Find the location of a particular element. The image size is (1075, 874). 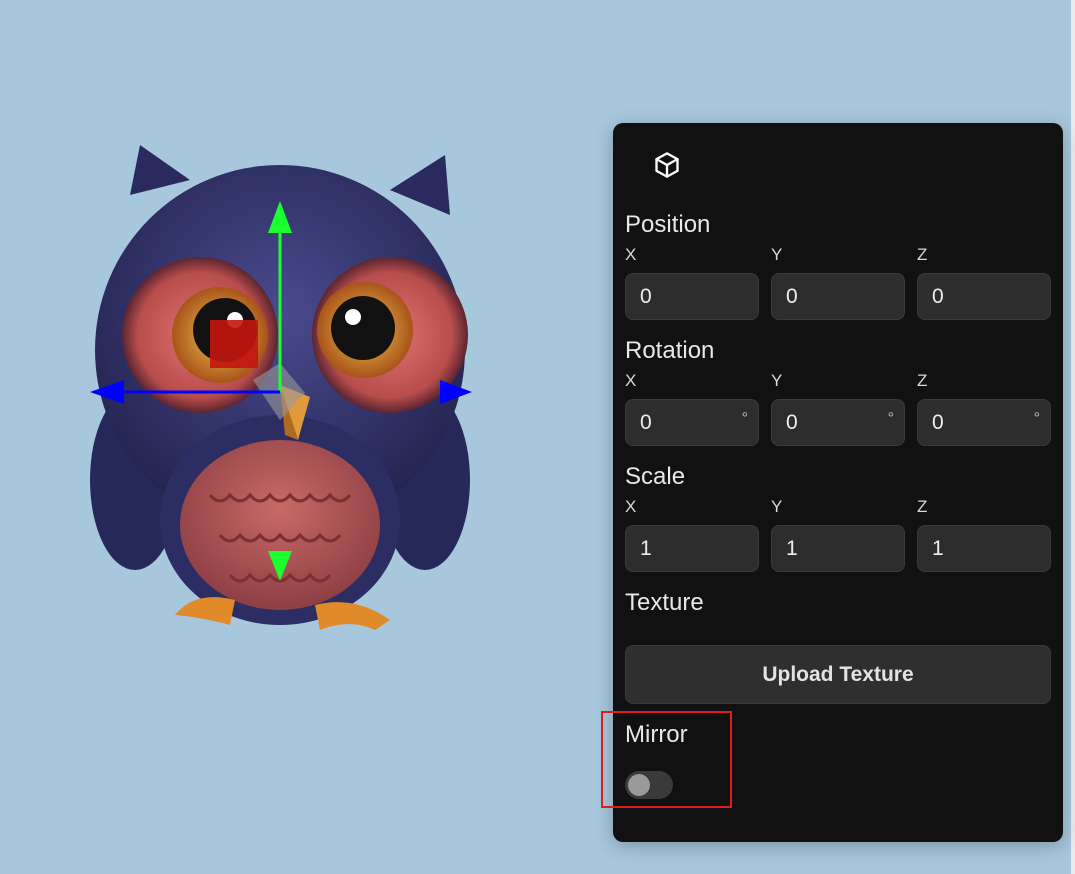

position-z-input: 0 is located at coordinates (984, 296).